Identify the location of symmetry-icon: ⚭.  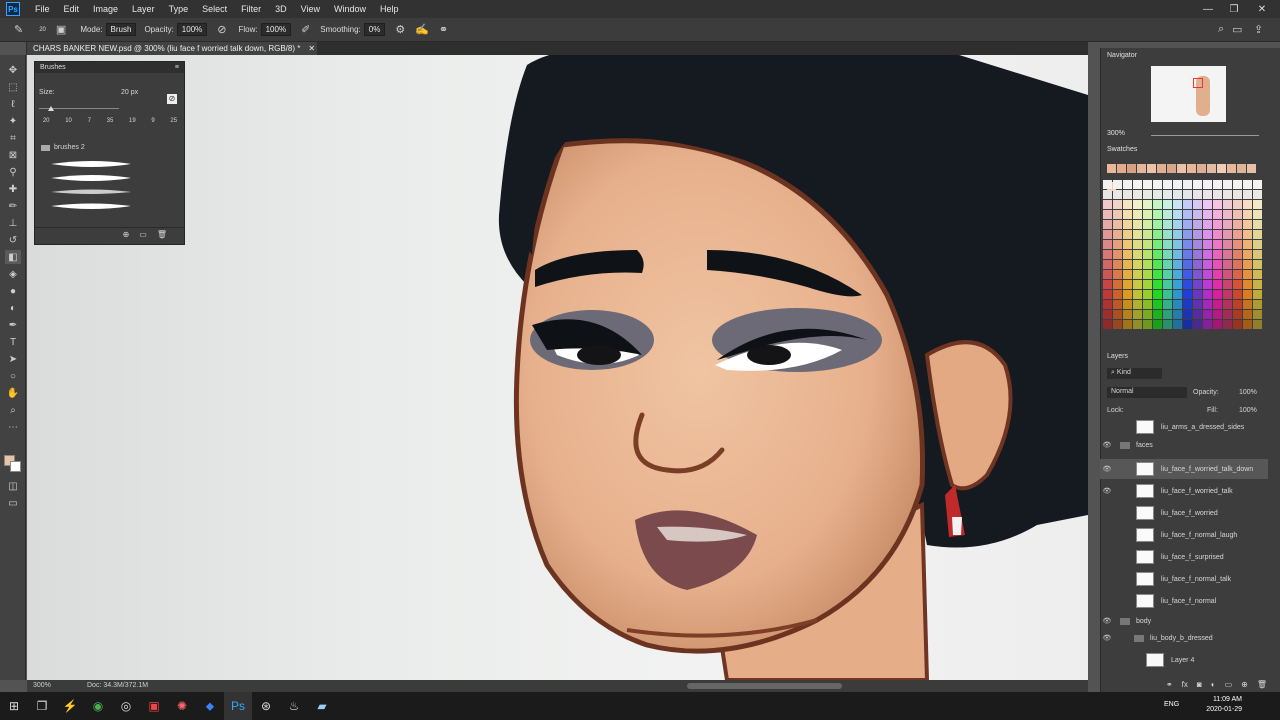
(443, 29).